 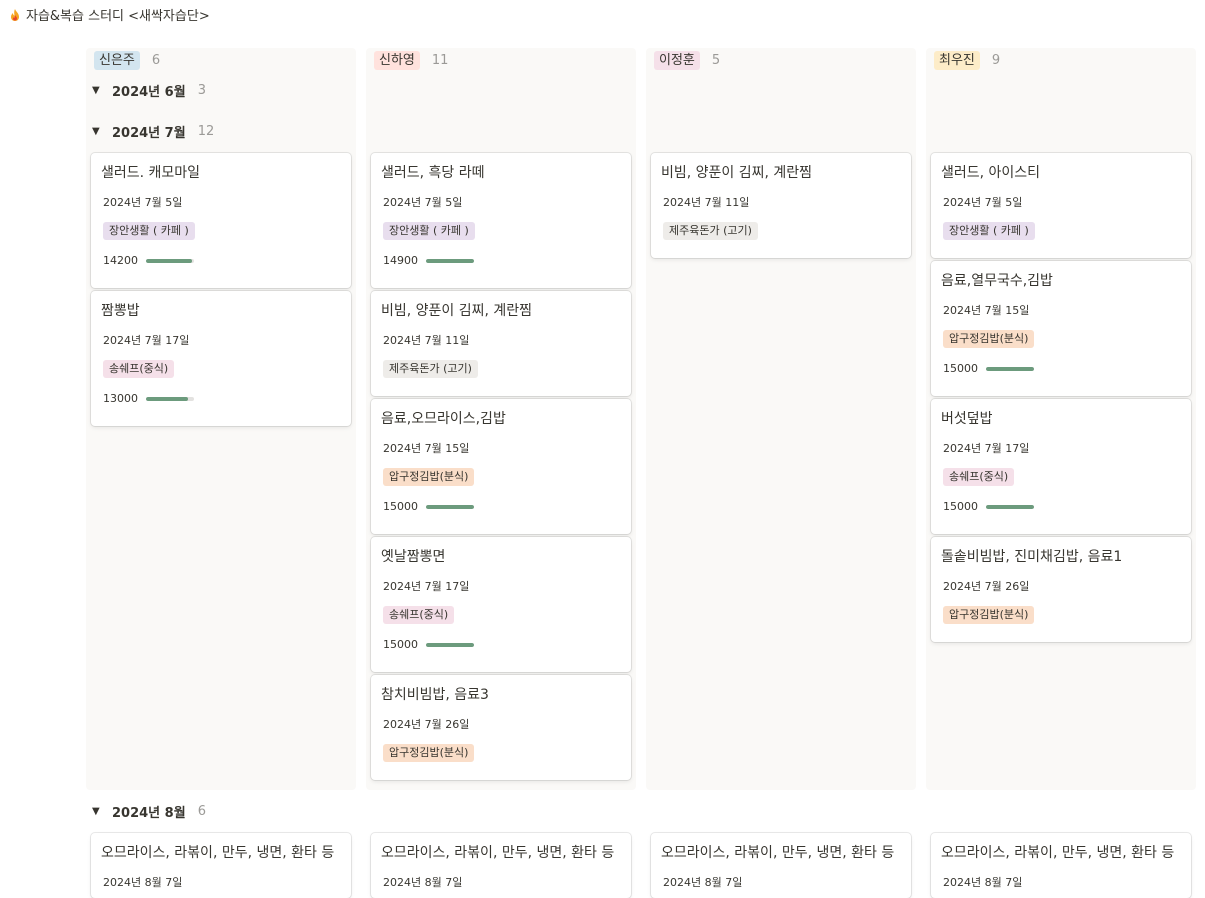 I want to click on card-price-row: 14200, so click(x=222, y=260).